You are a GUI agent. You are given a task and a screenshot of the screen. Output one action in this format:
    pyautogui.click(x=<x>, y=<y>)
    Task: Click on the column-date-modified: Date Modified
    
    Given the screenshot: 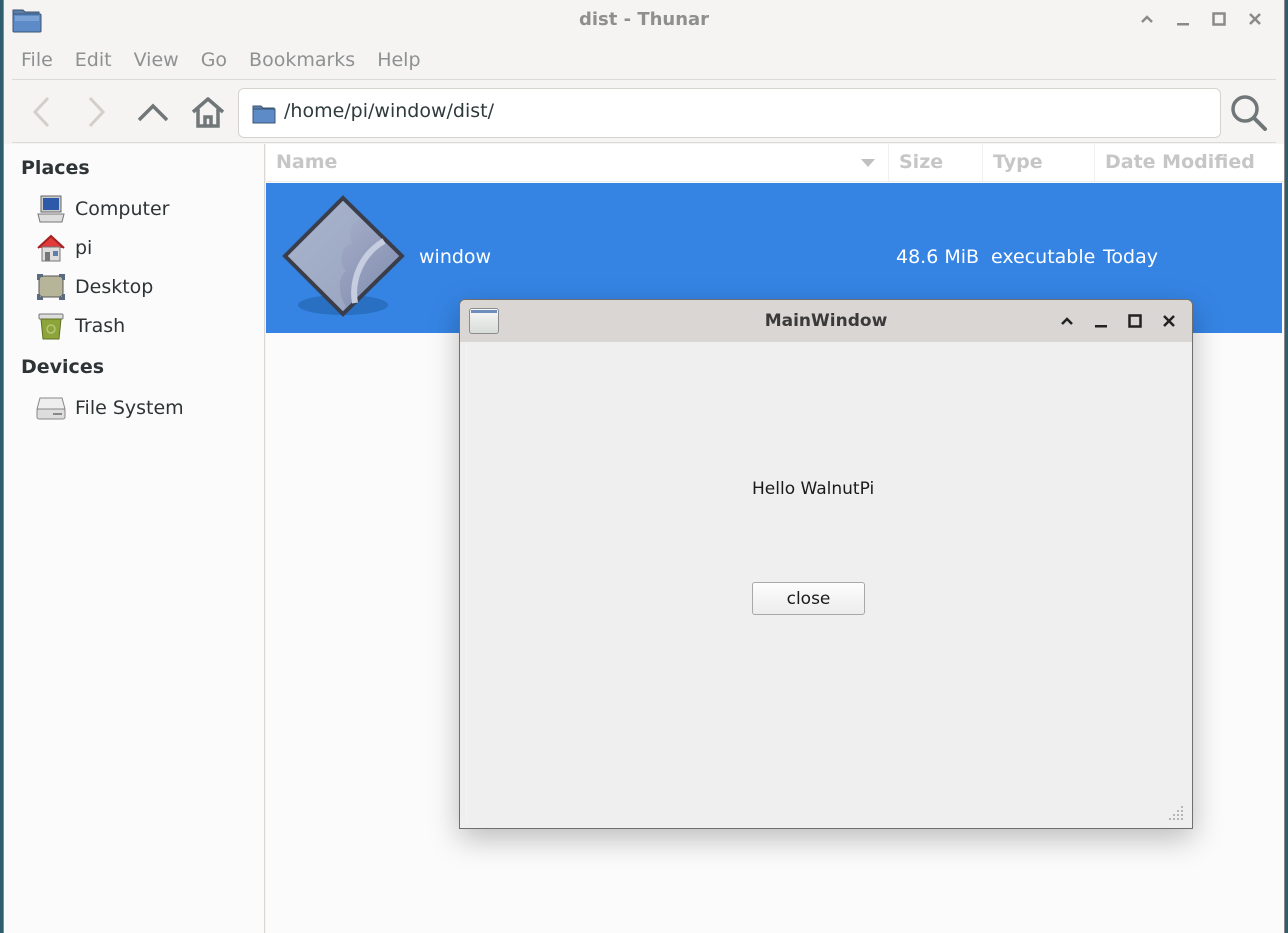 What is the action you would take?
    pyautogui.click(x=1189, y=163)
    